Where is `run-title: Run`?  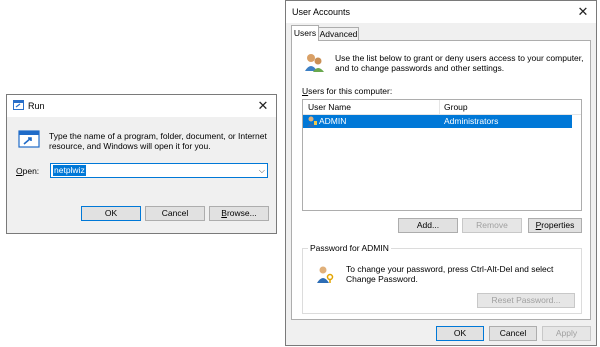 run-title: Run is located at coordinates (36, 106).